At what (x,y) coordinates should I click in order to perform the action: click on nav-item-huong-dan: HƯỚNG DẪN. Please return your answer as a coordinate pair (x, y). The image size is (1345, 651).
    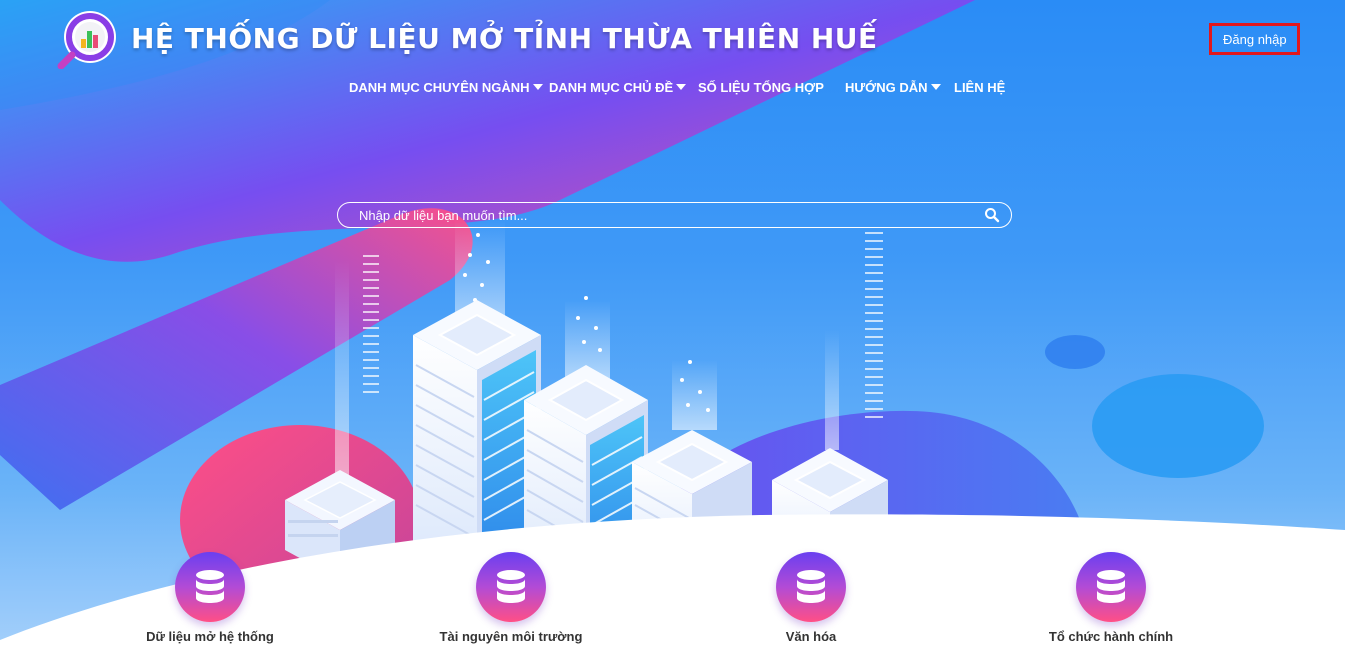
    Looking at the image, I should click on (893, 87).